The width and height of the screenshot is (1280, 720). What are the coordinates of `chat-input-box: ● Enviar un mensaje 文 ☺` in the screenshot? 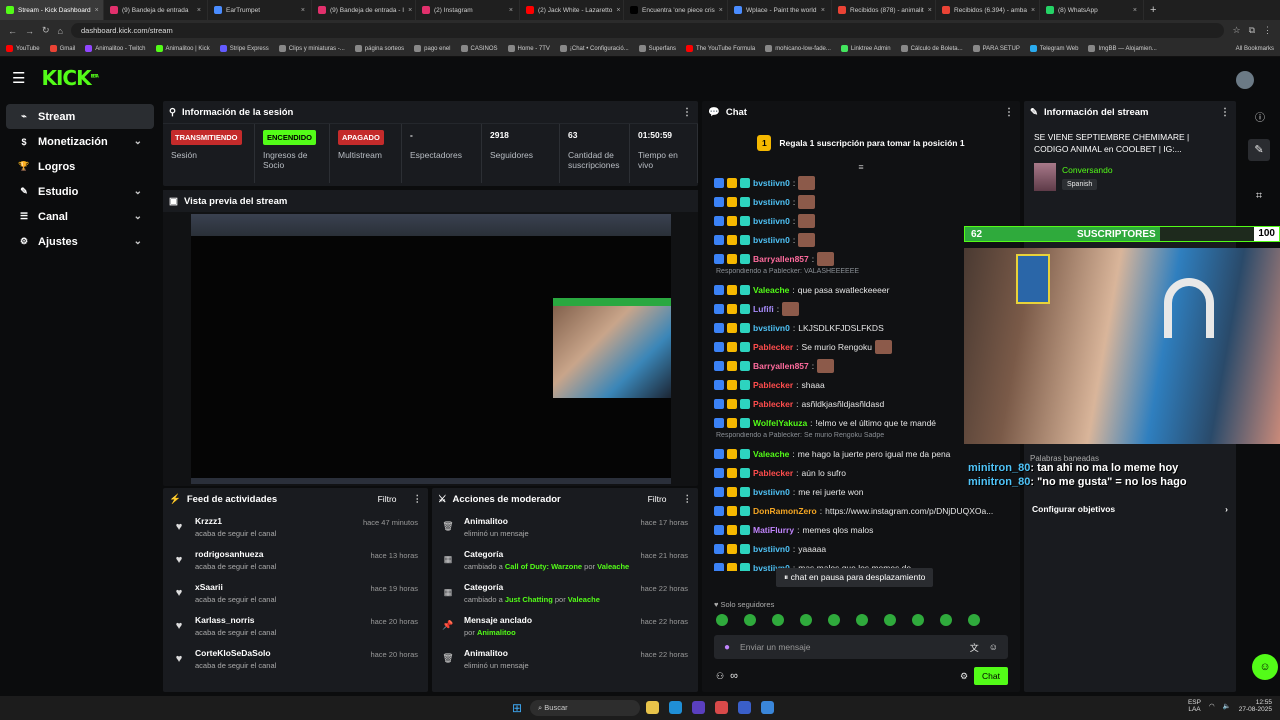 It's located at (861, 647).